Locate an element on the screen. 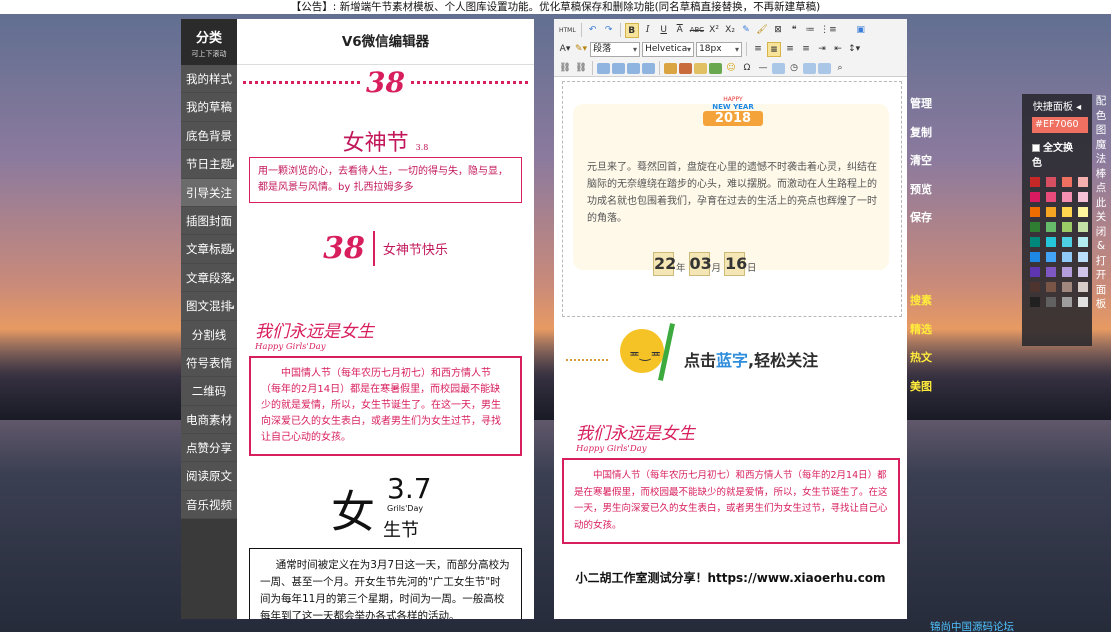  caret-up-icon: ◂ is located at coordinates (1078, 107).